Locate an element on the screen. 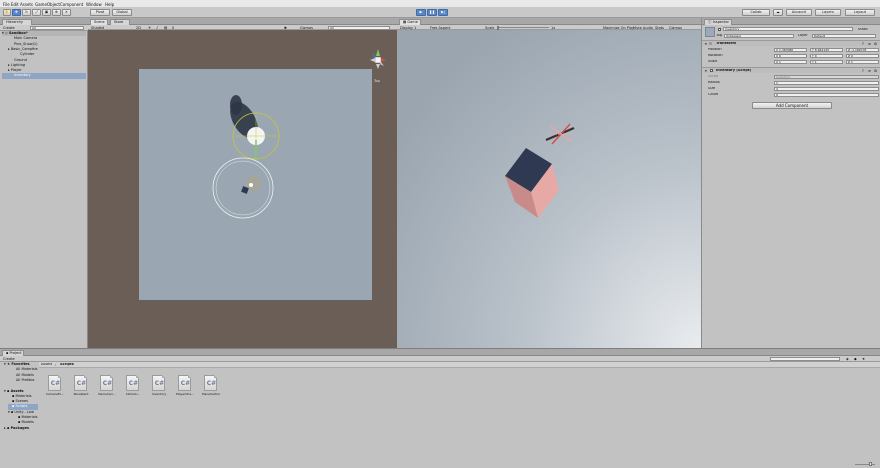 This screenshot has width=880, height=468. file-label: Persistent is located at coordinates (81, 394).